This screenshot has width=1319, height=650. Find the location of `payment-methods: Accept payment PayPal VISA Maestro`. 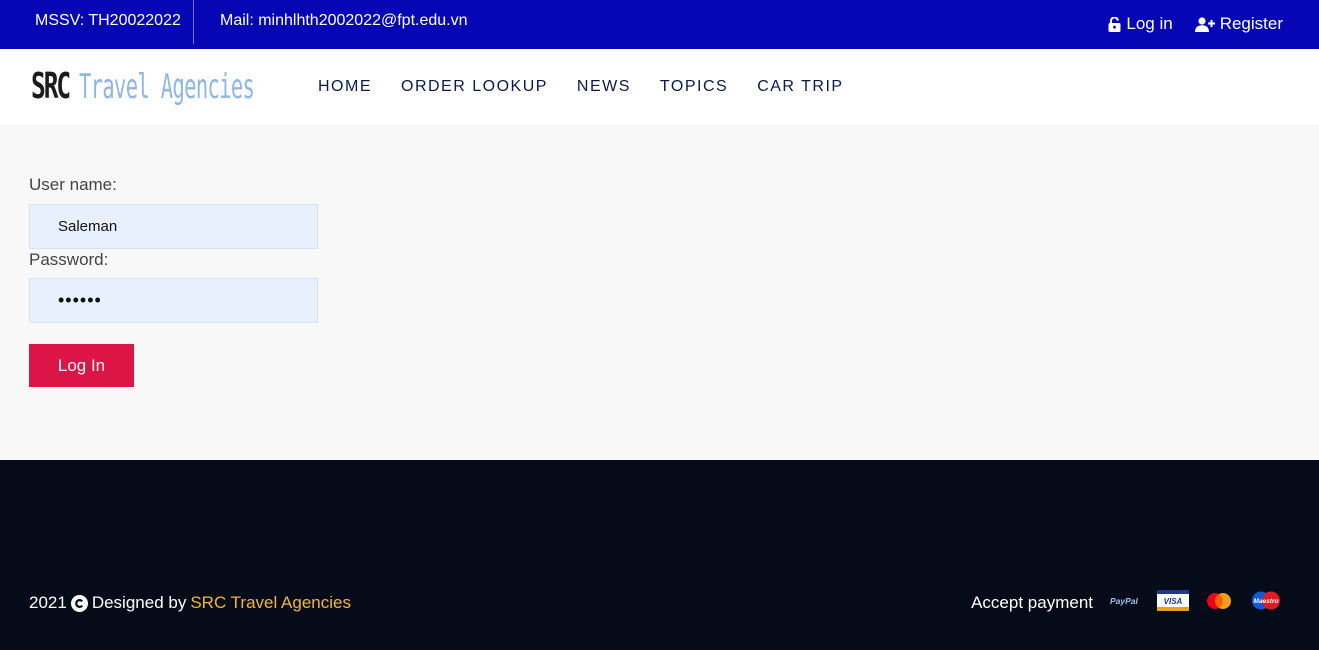

payment-methods: Accept payment PayPal VISA Maestro is located at coordinates (1127, 603).